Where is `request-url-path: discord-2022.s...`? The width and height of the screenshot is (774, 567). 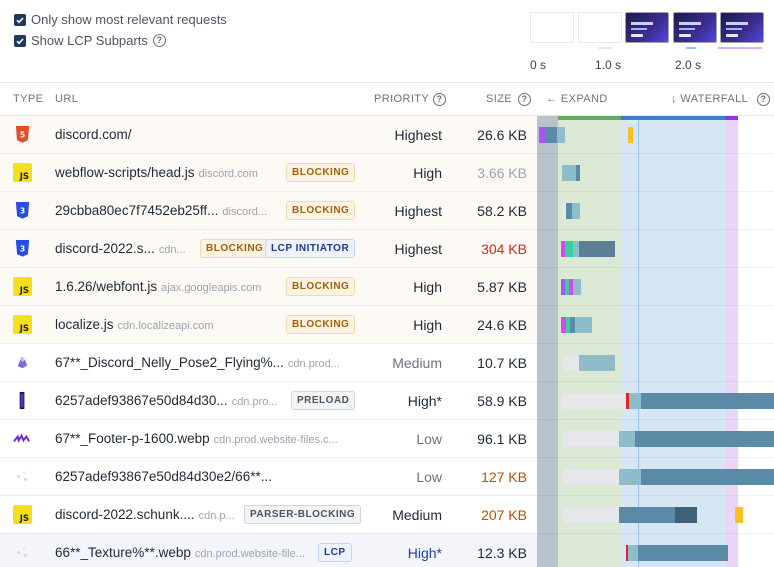
request-url-path: discord-2022.s... is located at coordinates (105, 248).